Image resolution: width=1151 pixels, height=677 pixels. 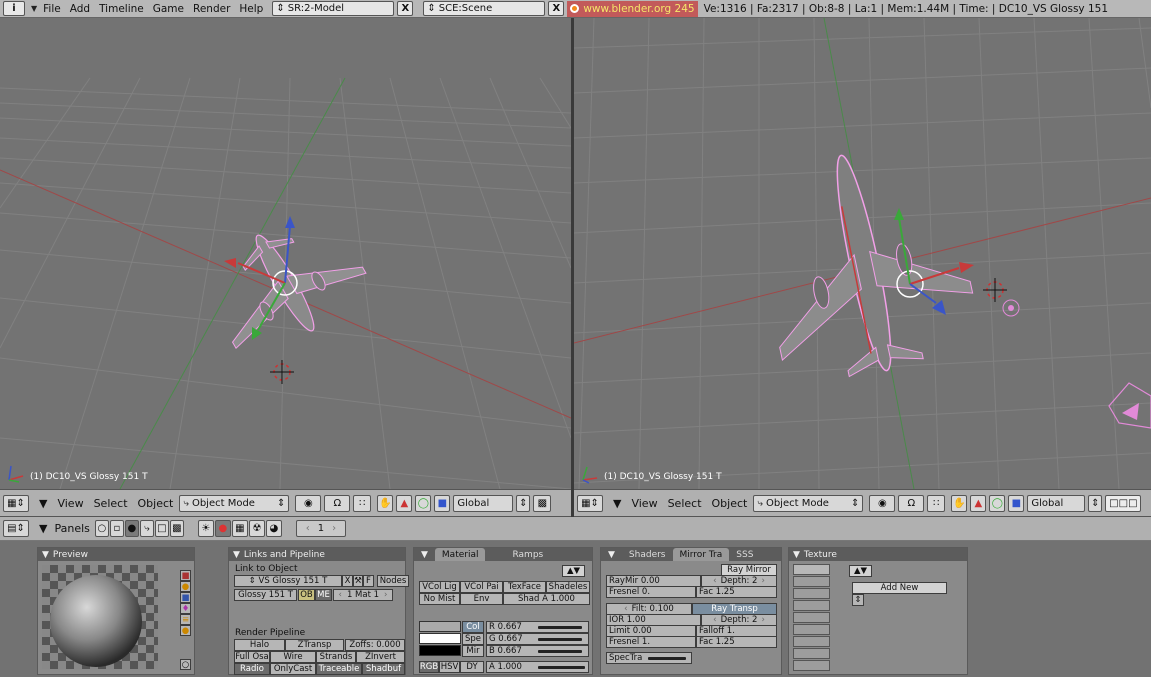 What do you see at coordinates (358, 581) in the screenshot?
I see `fake-user-icon: ⚒` at bounding box center [358, 581].